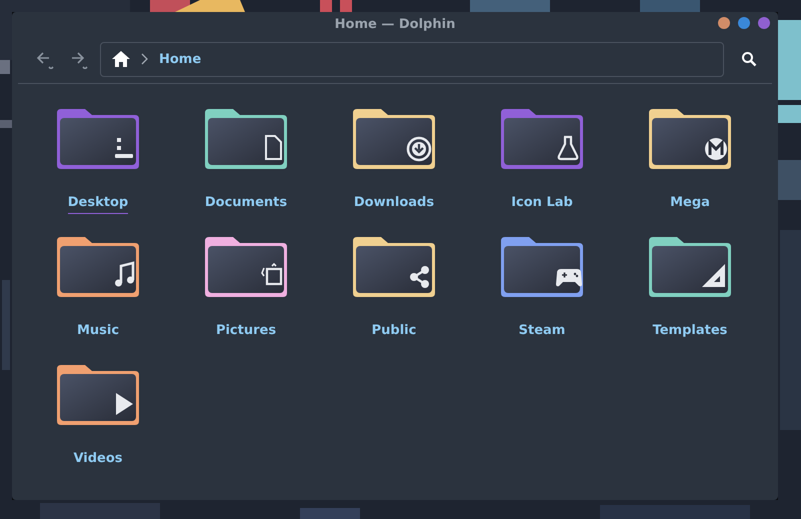 This screenshot has width=801, height=519. What do you see at coordinates (124, 148) in the screenshot?
I see `terminal-icon` at bounding box center [124, 148].